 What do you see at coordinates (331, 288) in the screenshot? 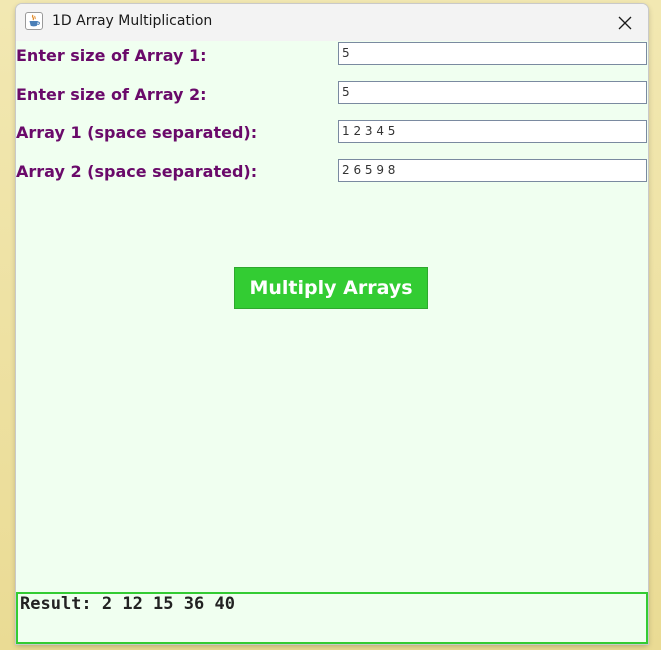
I see `multiply-arrays-button: Multiply Arrays` at bounding box center [331, 288].